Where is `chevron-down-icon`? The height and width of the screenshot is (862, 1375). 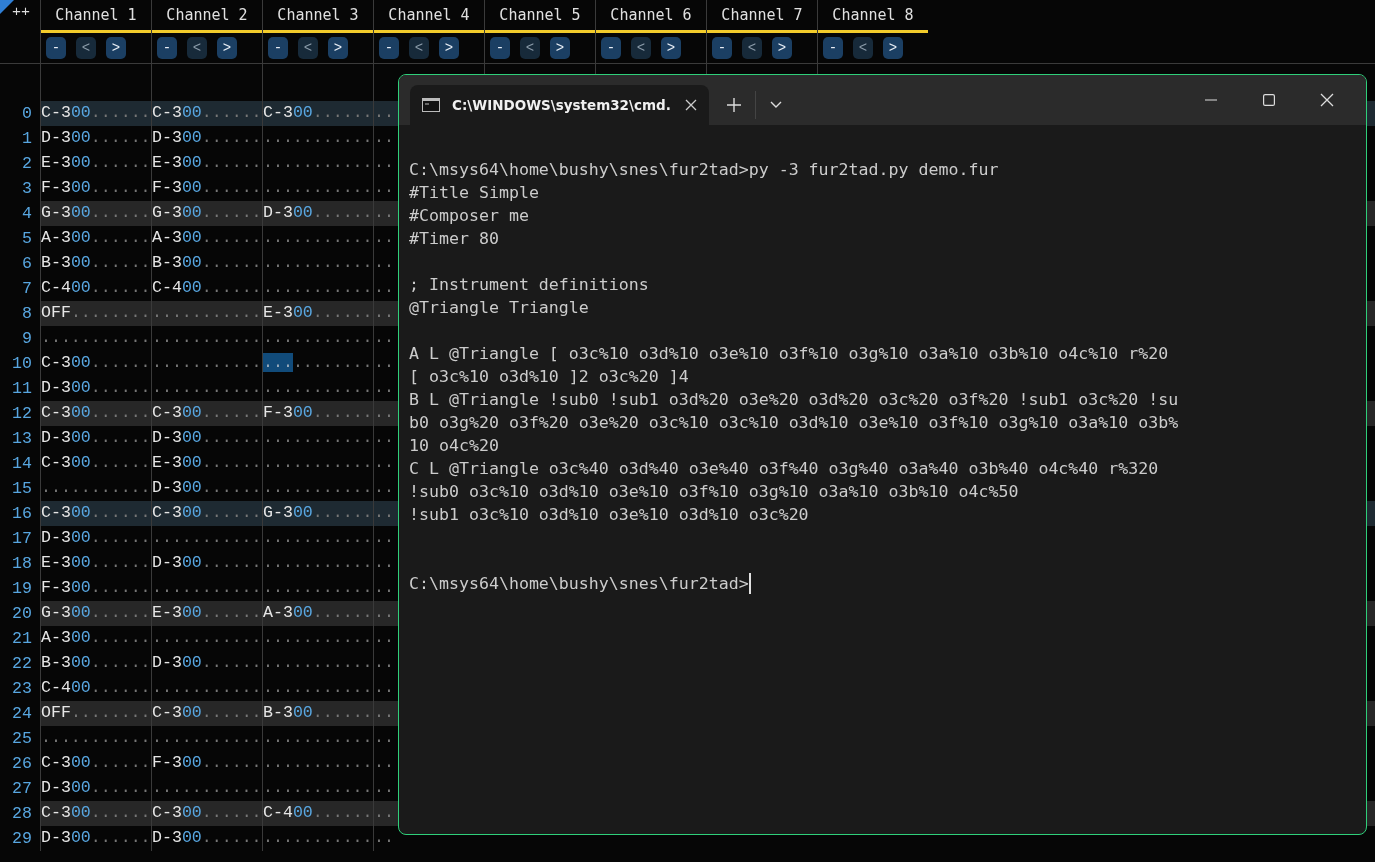 chevron-down-icon is located at coordinates (776, 105).